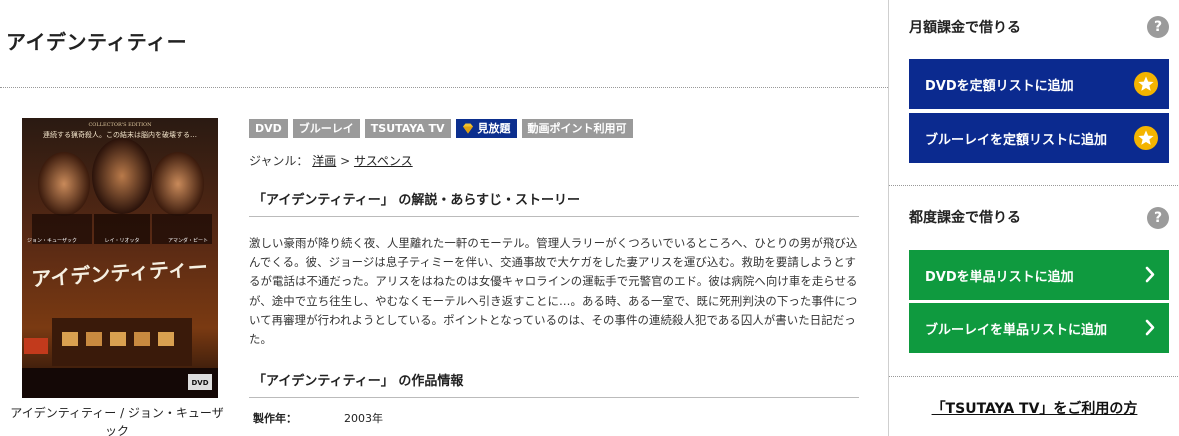 This screenshot has height=436, width=1179. What do you see at coordinates (554, 418) in the screenshot?
I see `info-row: 製作年： 2003年` at bounding box center [554, 418].